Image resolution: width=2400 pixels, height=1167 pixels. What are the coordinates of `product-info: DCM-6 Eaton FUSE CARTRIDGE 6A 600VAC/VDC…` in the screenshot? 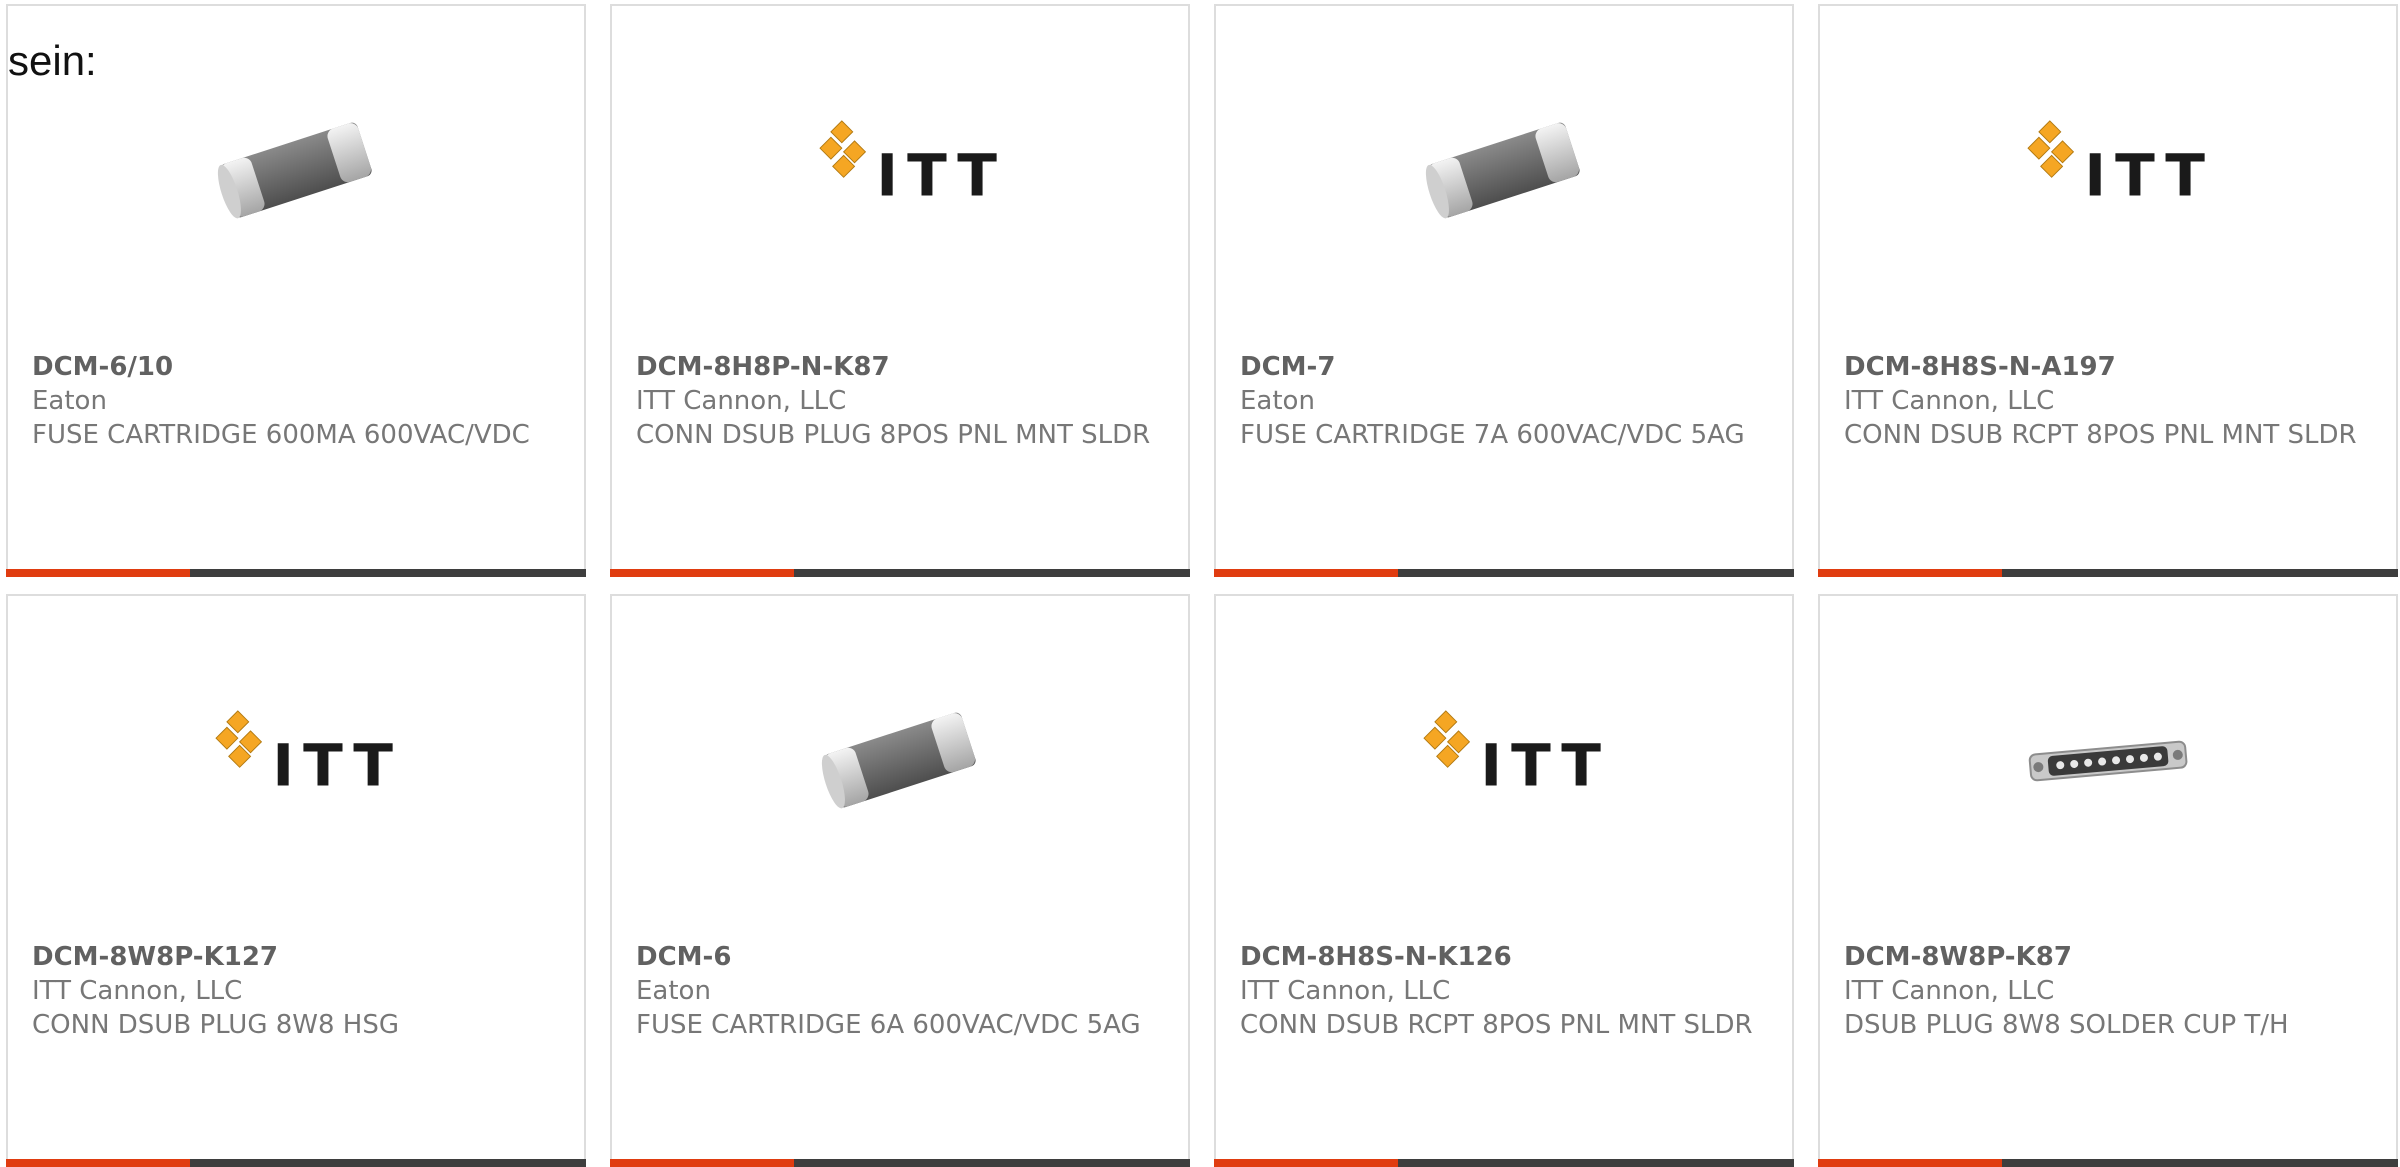 It's located at (900, 991).